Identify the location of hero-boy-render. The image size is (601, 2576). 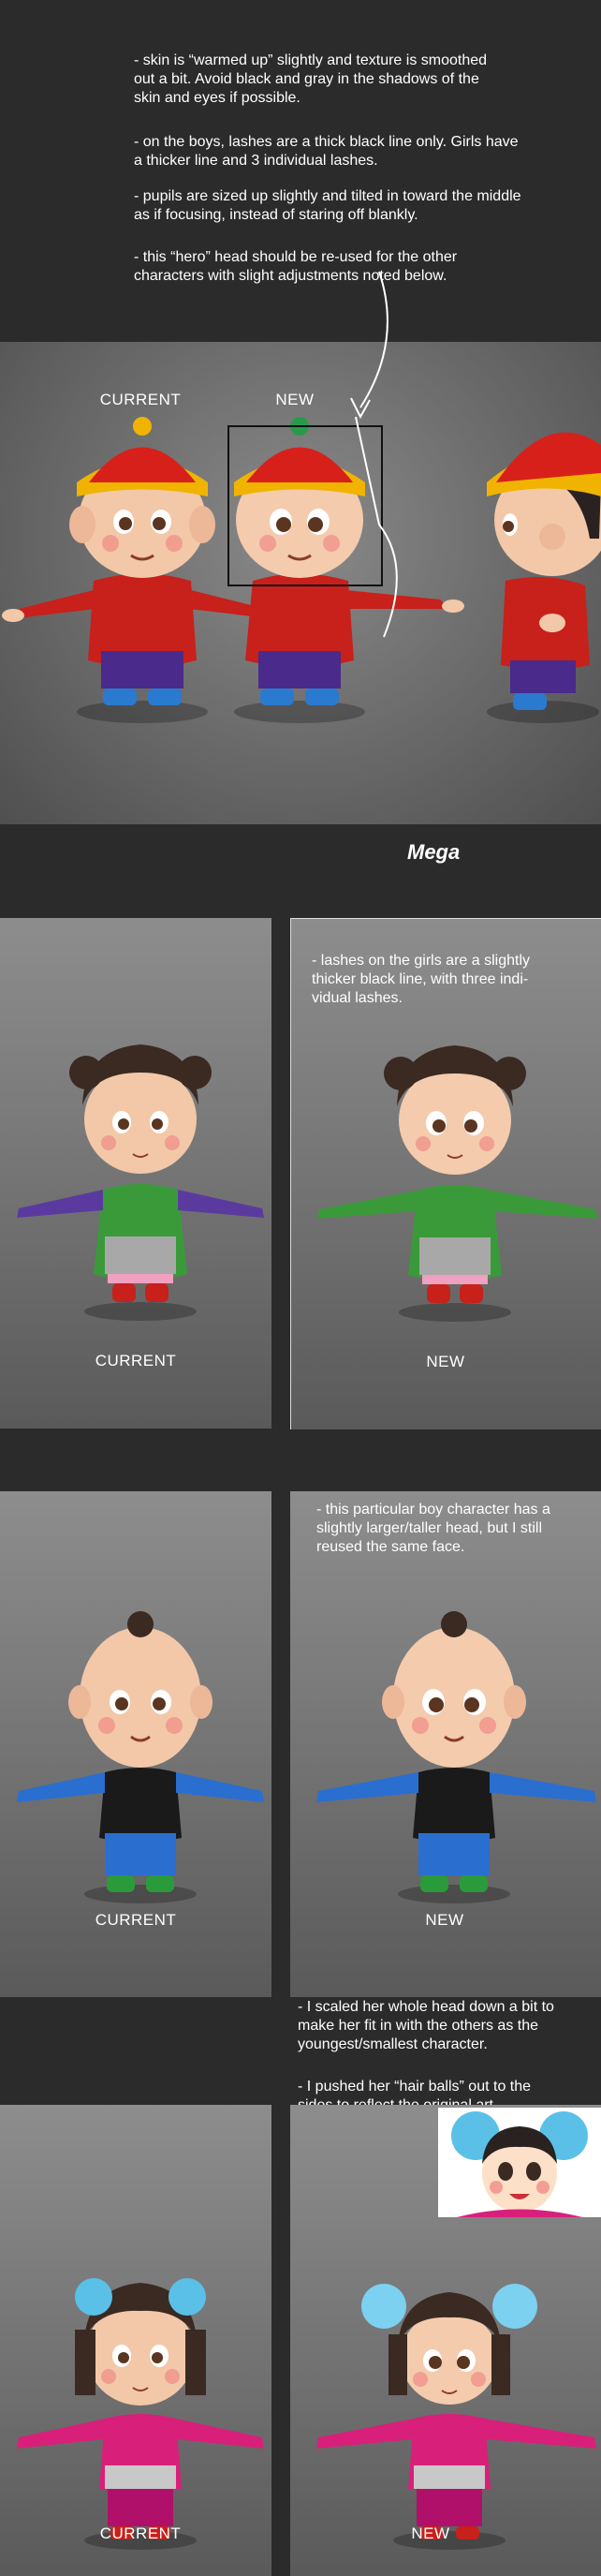
(301, 569).